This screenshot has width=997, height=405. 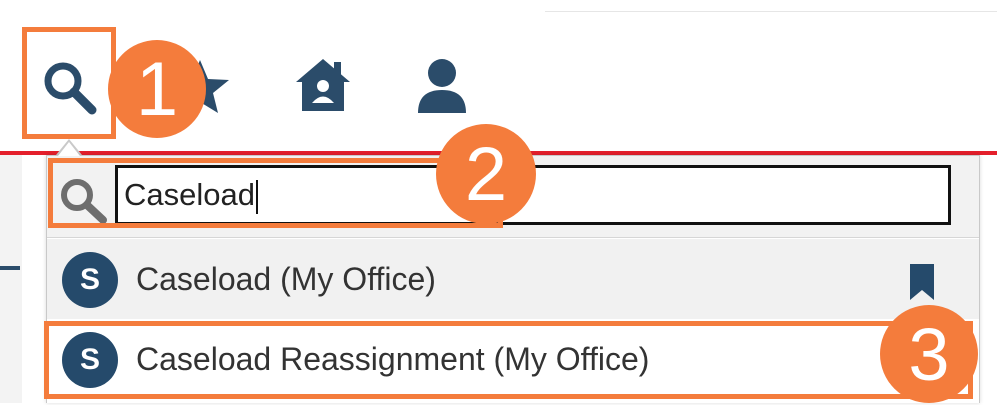 I want to click on result-label: Caseload (My Office), so click(x=286, y=279).